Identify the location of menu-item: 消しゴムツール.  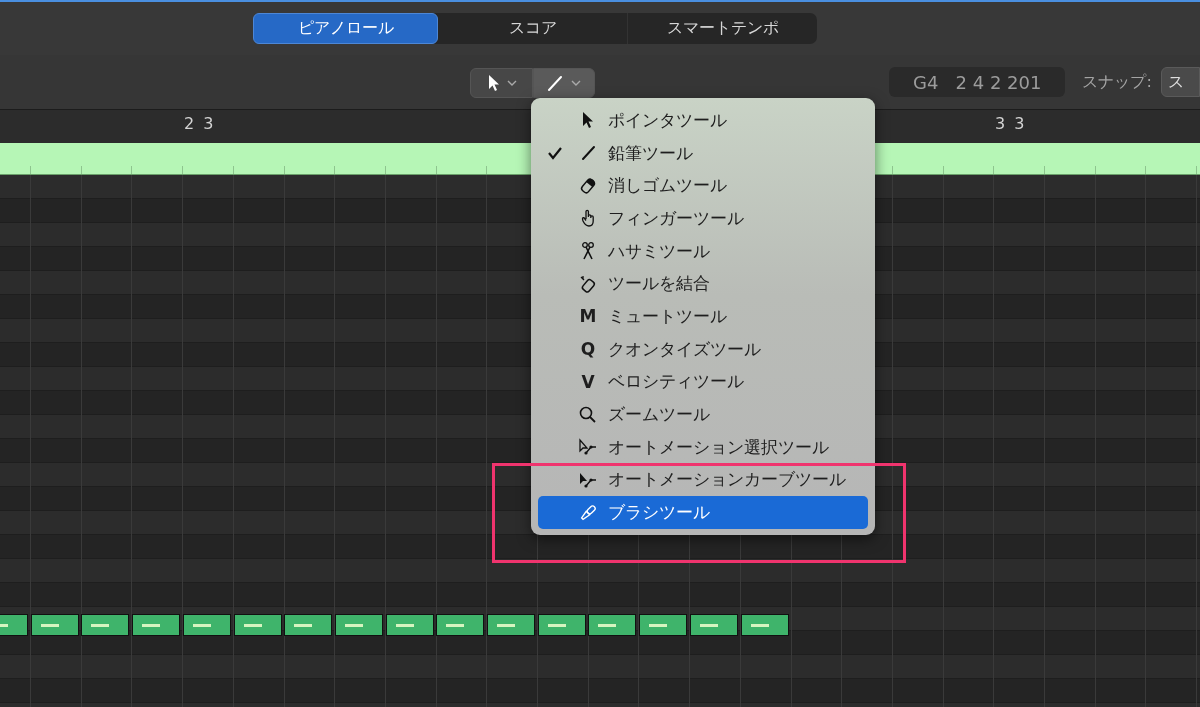
(703, 186).